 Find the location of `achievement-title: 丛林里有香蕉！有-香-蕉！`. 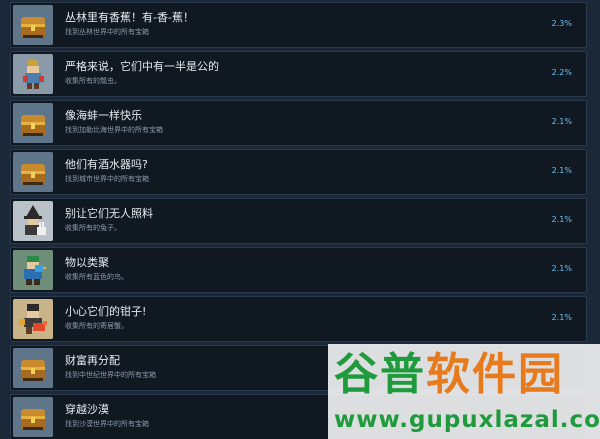

achievement-title: 丛林里有香蕉！有-香-蕉！ is located at coordinates (129, 17).